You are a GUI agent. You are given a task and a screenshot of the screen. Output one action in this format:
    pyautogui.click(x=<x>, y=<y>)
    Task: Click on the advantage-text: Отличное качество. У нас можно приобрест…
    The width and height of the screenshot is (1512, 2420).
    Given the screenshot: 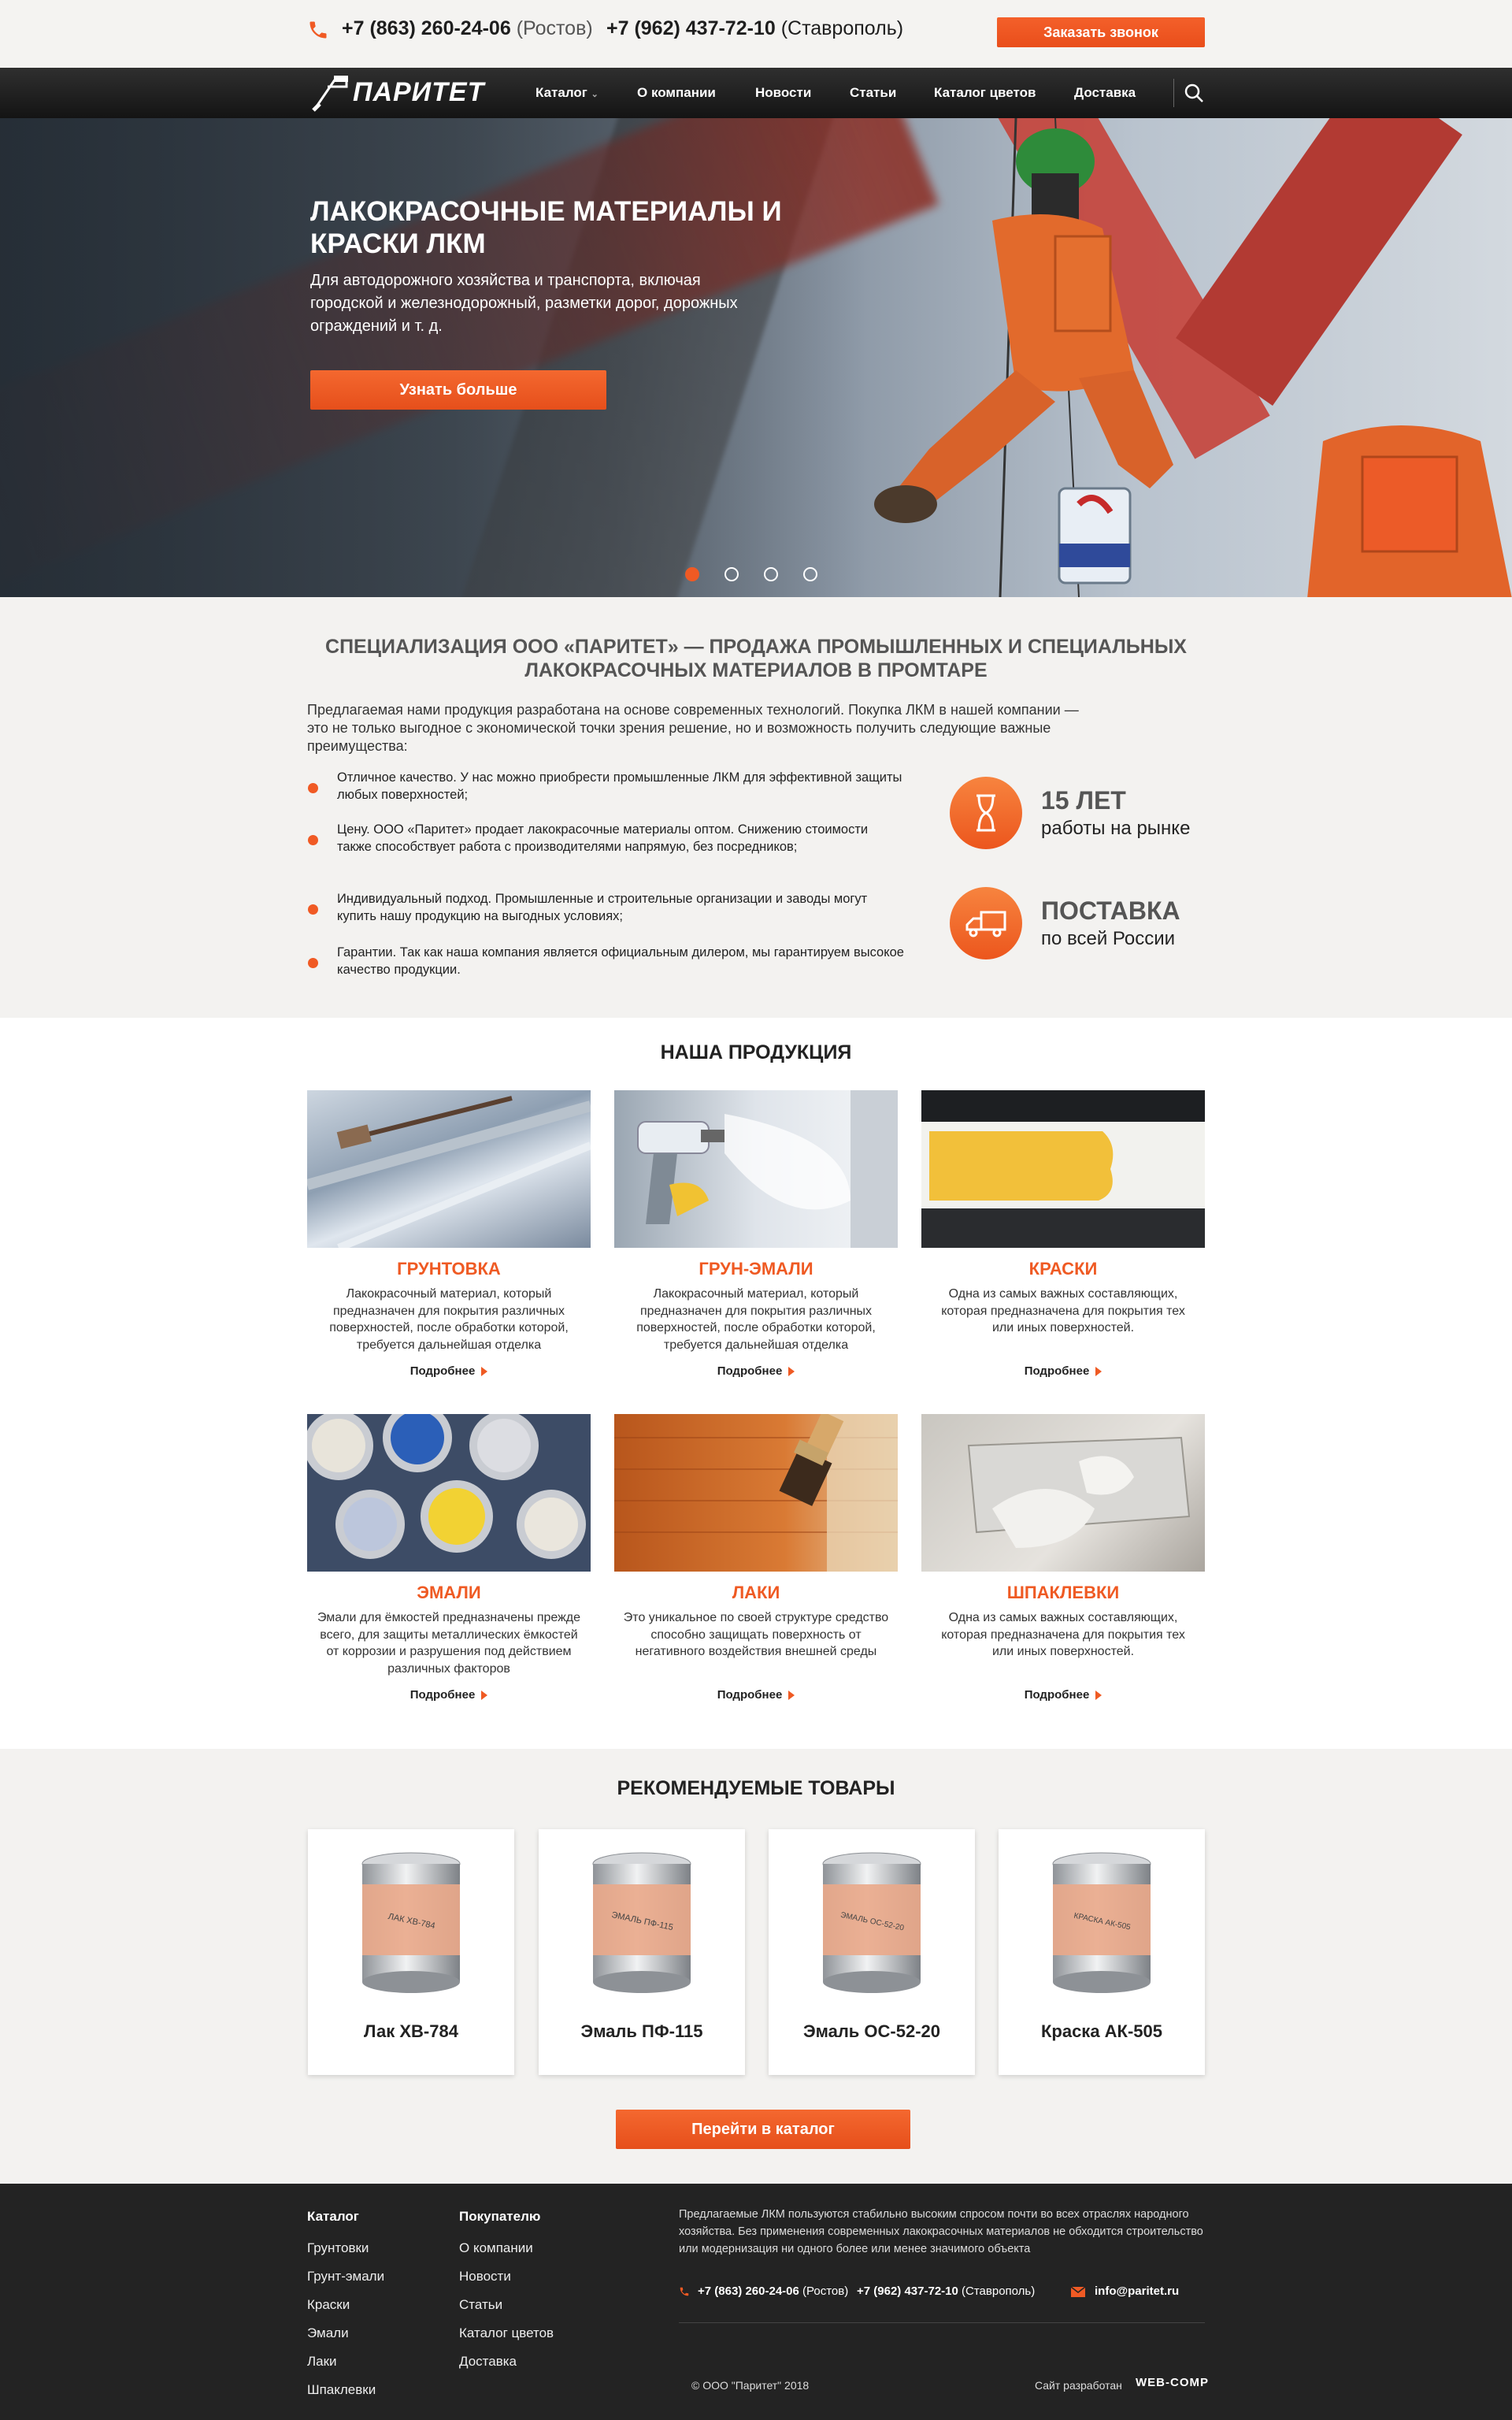 What is the action you would take?
    pyautogui.click(x=619, y=786)
    